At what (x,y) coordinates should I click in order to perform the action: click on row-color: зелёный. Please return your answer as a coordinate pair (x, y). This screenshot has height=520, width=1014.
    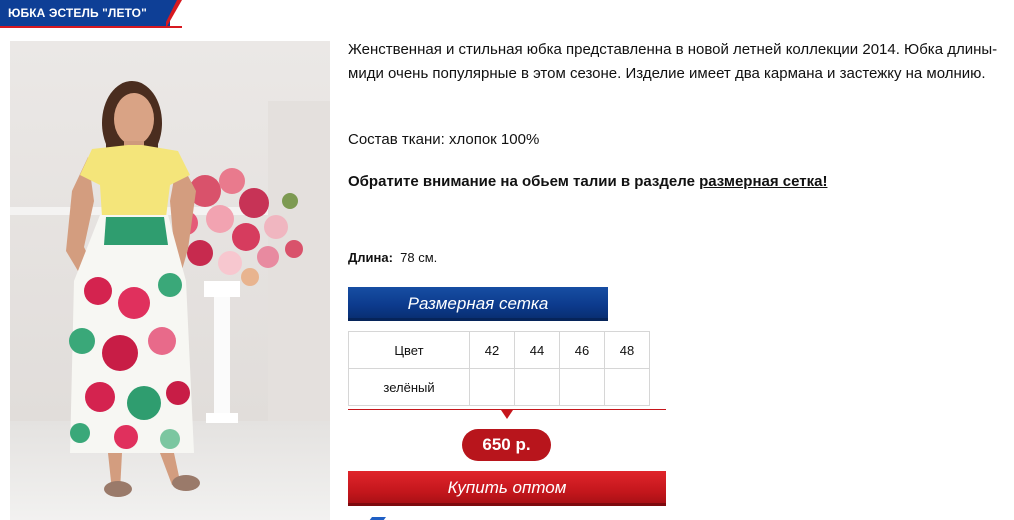
    Looking at the image, I should click on (409, 387).